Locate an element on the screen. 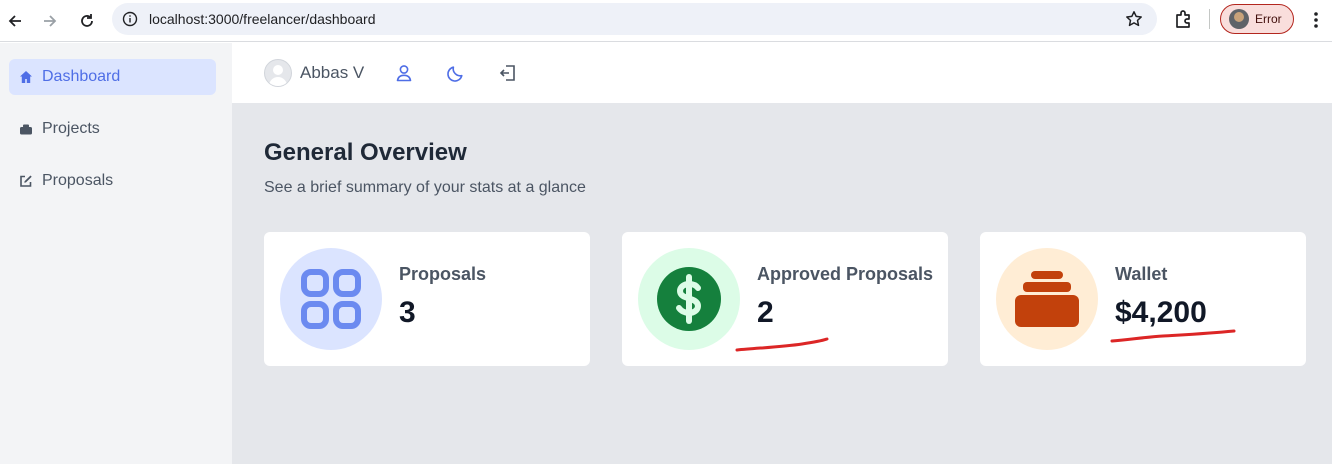 This screenshot has height=464, width=1332. sidebar-item-label: Dashboard is located at coordinates (81, 76).